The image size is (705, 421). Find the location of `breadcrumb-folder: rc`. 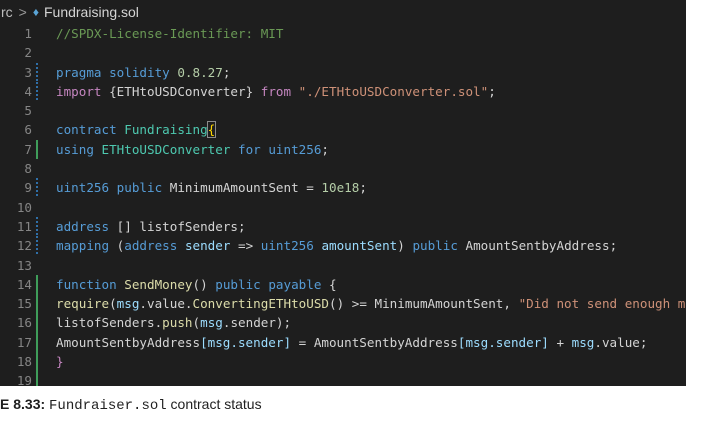

breadcrumb-folder: rc is located at coordinates (7, 12).